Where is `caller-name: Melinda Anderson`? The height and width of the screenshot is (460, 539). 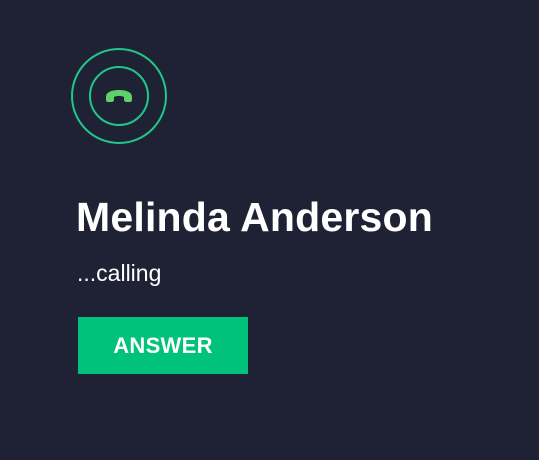
caller-name: Melinda Anderson is located at coordinates (255, 217).